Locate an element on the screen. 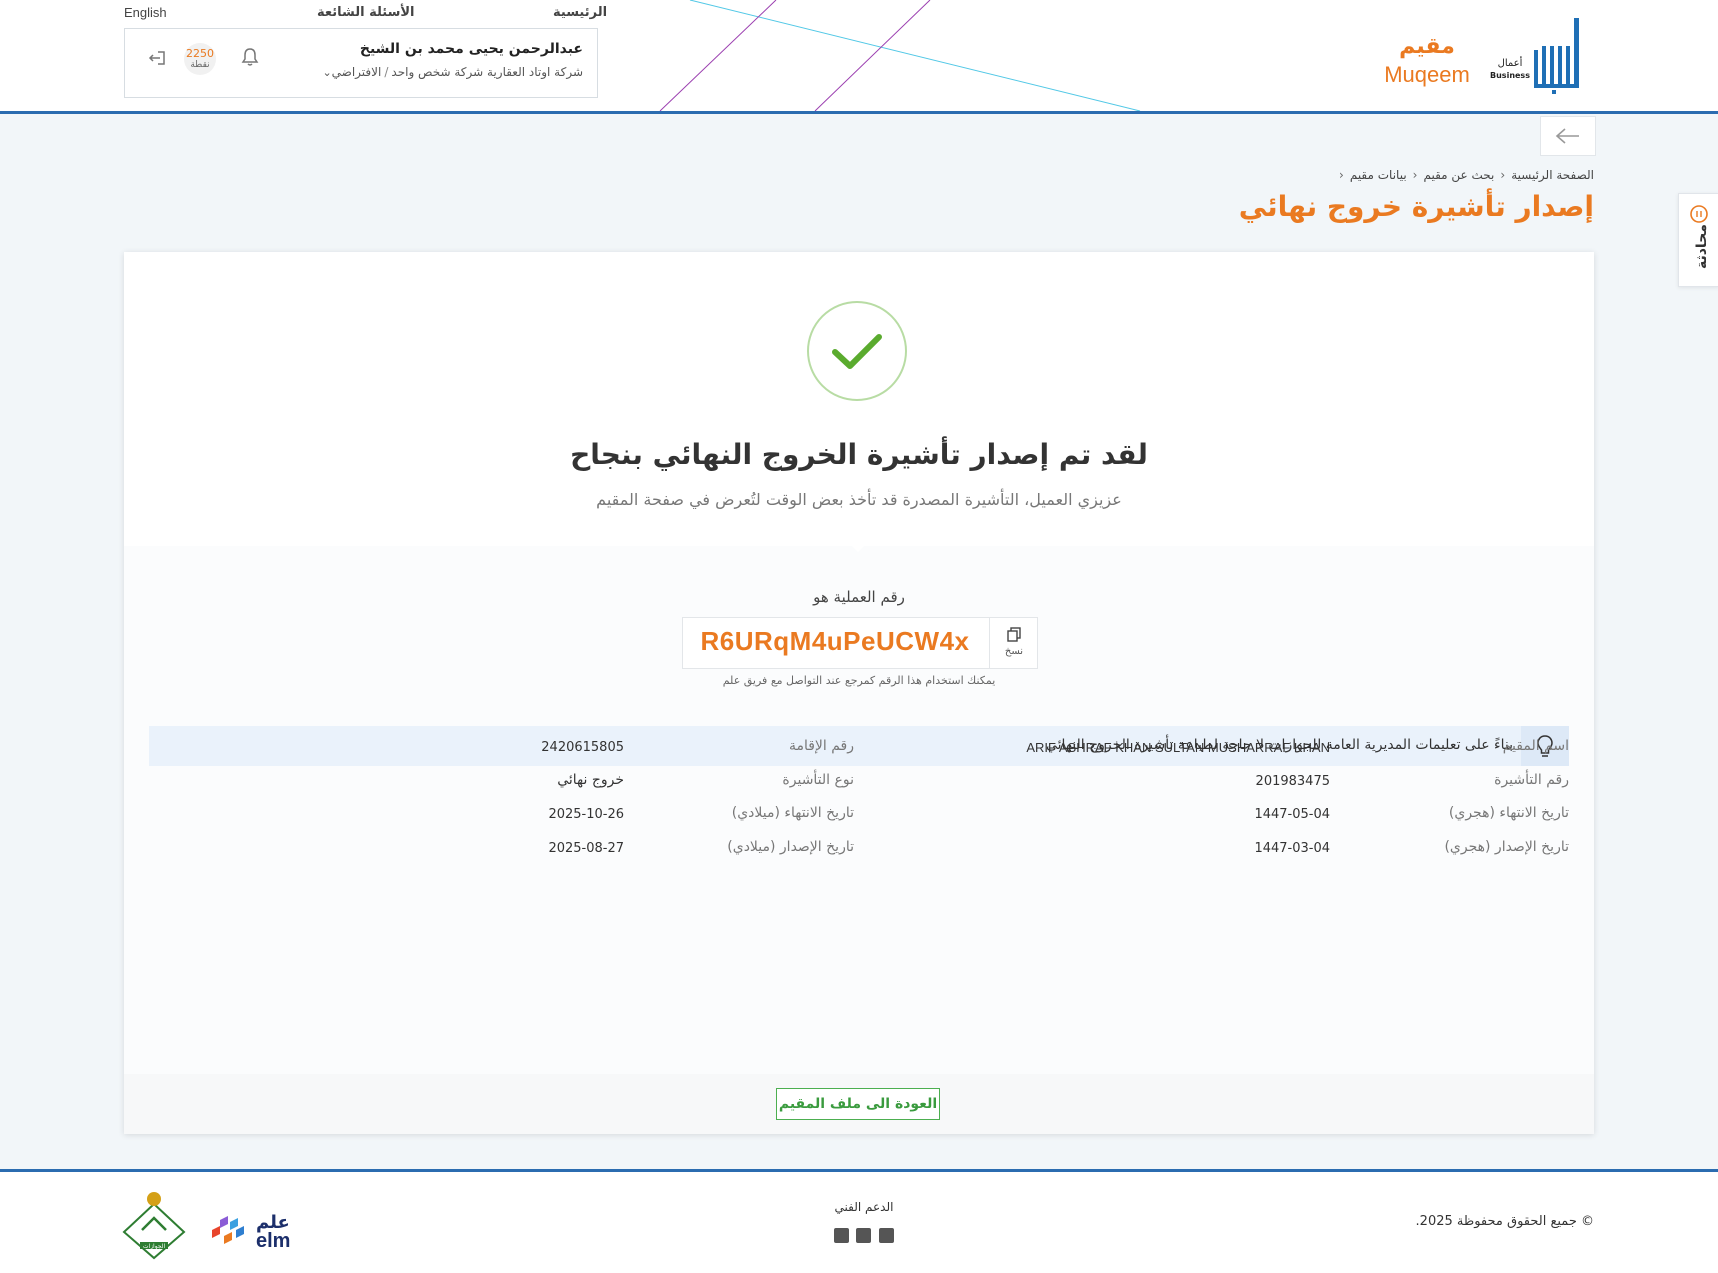 The image size is (1718, 1273). expiry-hijri-value: 1447-05-04 is located at coordinates (1292, 814).